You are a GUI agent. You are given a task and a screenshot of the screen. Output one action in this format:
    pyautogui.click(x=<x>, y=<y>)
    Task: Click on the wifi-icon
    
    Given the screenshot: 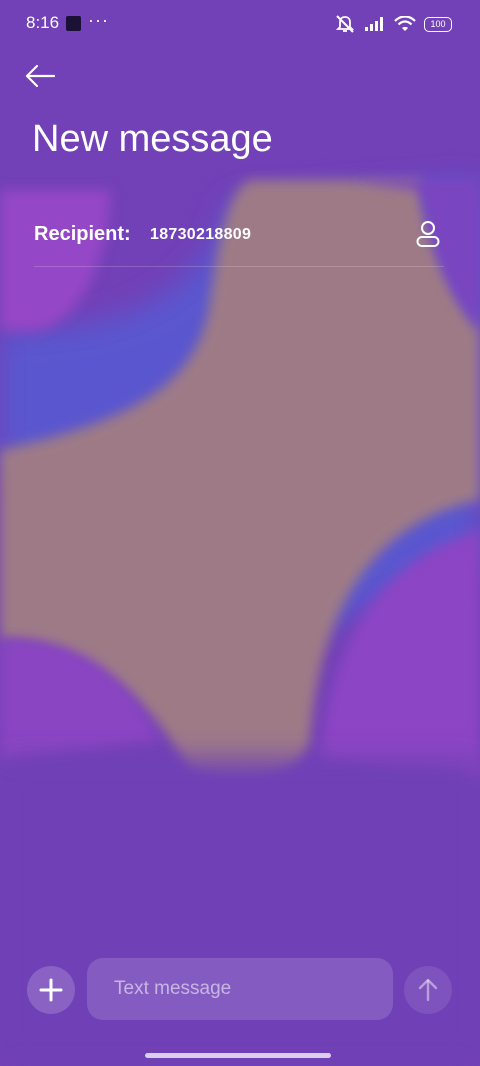 What is the action you would take?
    pyautogui.click(x=405, y=24)
    